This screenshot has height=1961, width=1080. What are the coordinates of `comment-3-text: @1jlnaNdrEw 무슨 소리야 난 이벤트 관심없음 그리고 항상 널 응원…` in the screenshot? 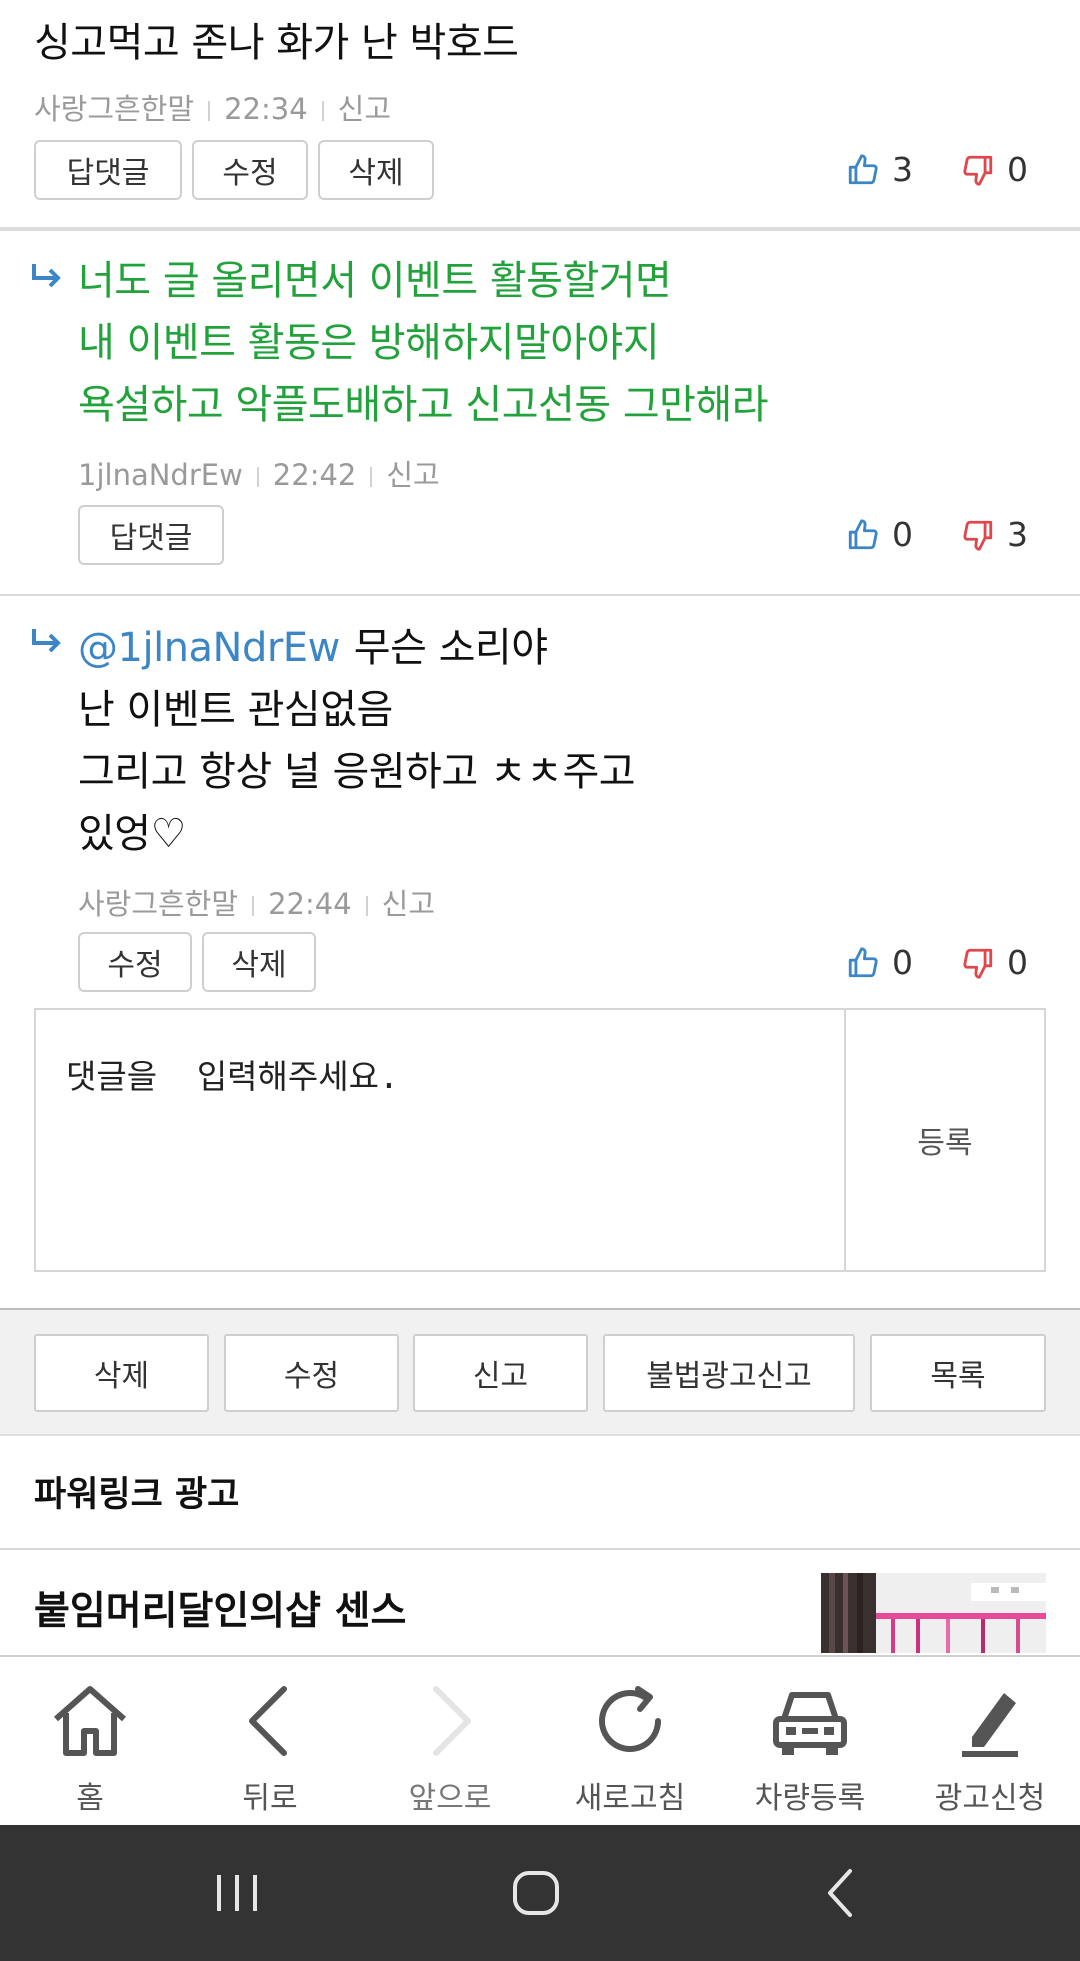 It's located at (357, 741).